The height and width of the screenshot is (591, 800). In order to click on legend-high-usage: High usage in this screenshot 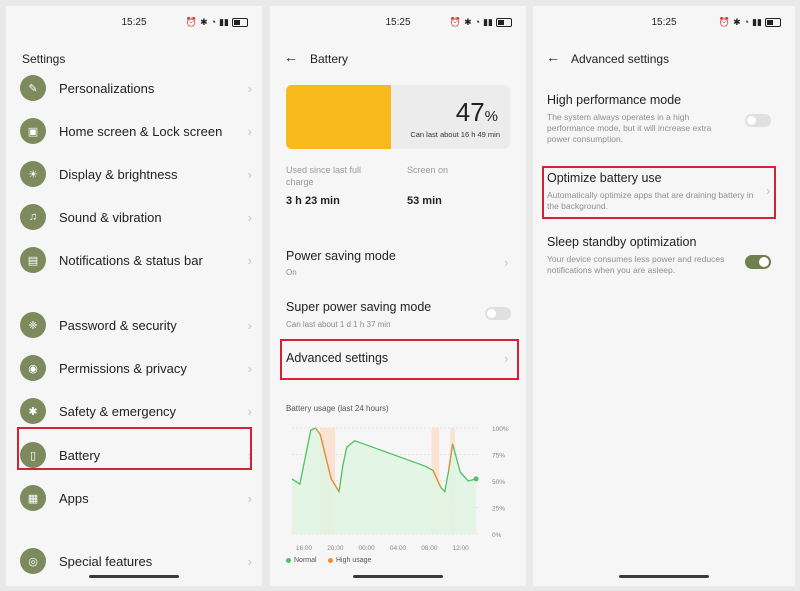, I will do `click(349, 560)`.